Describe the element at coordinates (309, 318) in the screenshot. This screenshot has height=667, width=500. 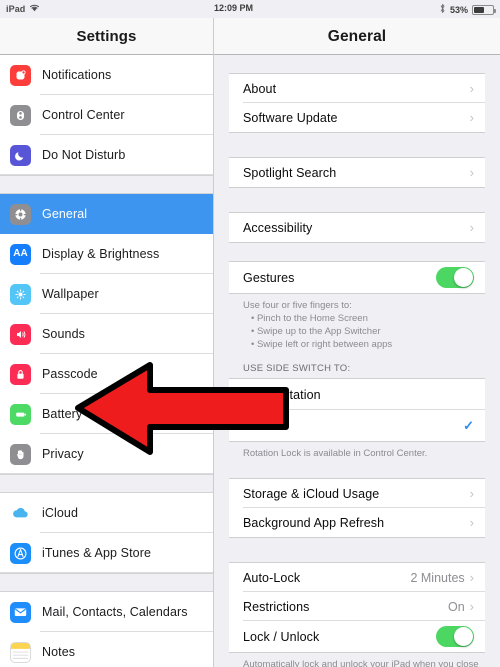
I see `gestures-footer-bullet: • Pinch to the Home Screen` at that location.